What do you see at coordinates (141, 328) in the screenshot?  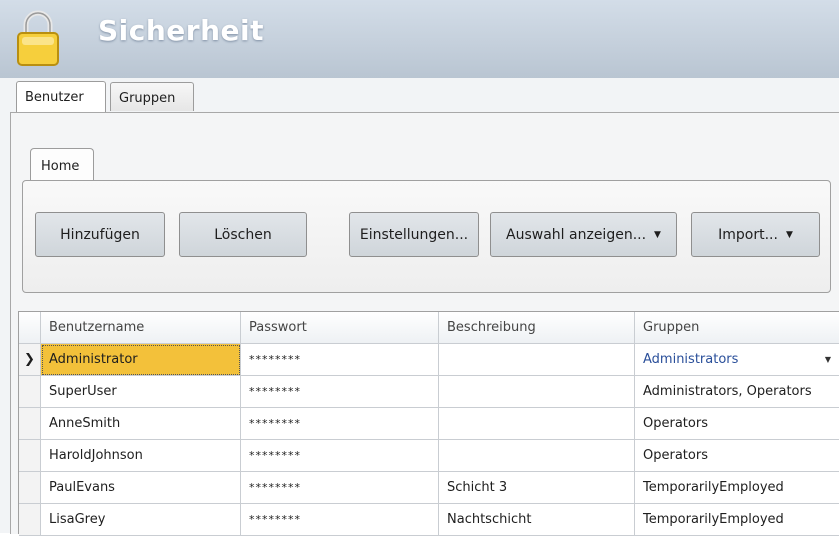 I see `column-header-username: Benutzername` at bounding box center [141, 328].